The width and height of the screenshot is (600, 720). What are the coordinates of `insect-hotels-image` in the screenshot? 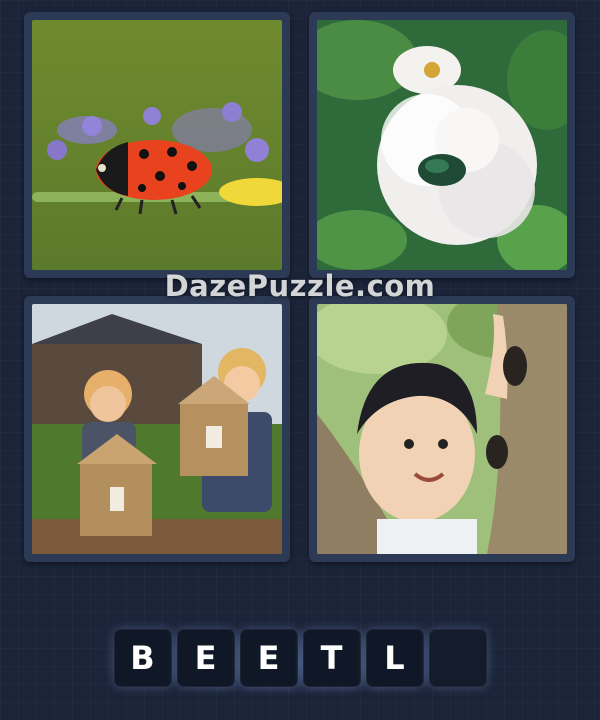 It's located at (157, 429).